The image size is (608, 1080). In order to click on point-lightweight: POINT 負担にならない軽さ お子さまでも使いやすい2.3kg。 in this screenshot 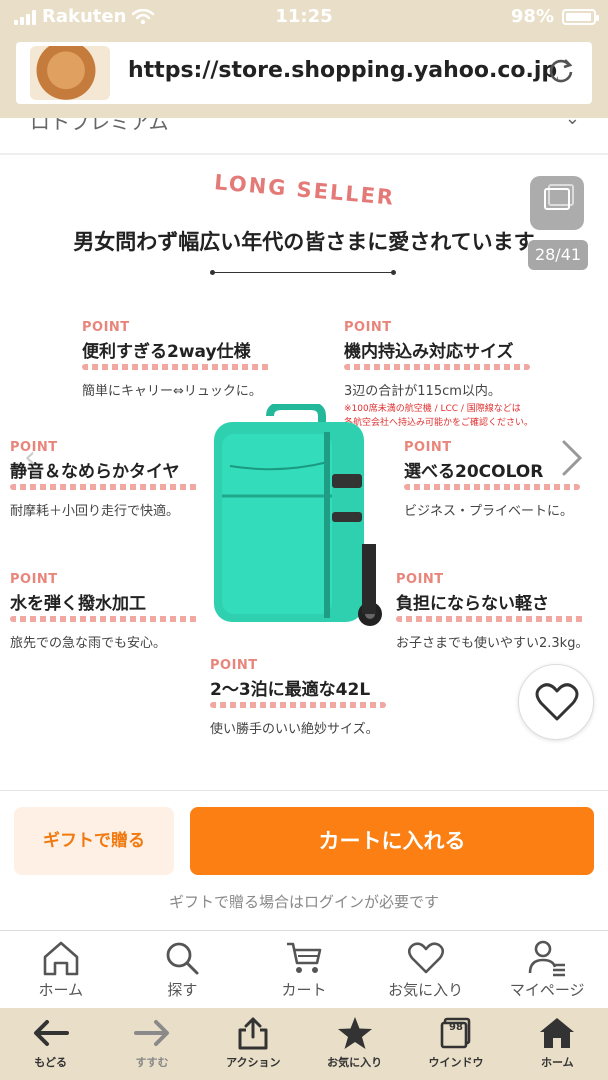, I will do `click(492, 611)`.